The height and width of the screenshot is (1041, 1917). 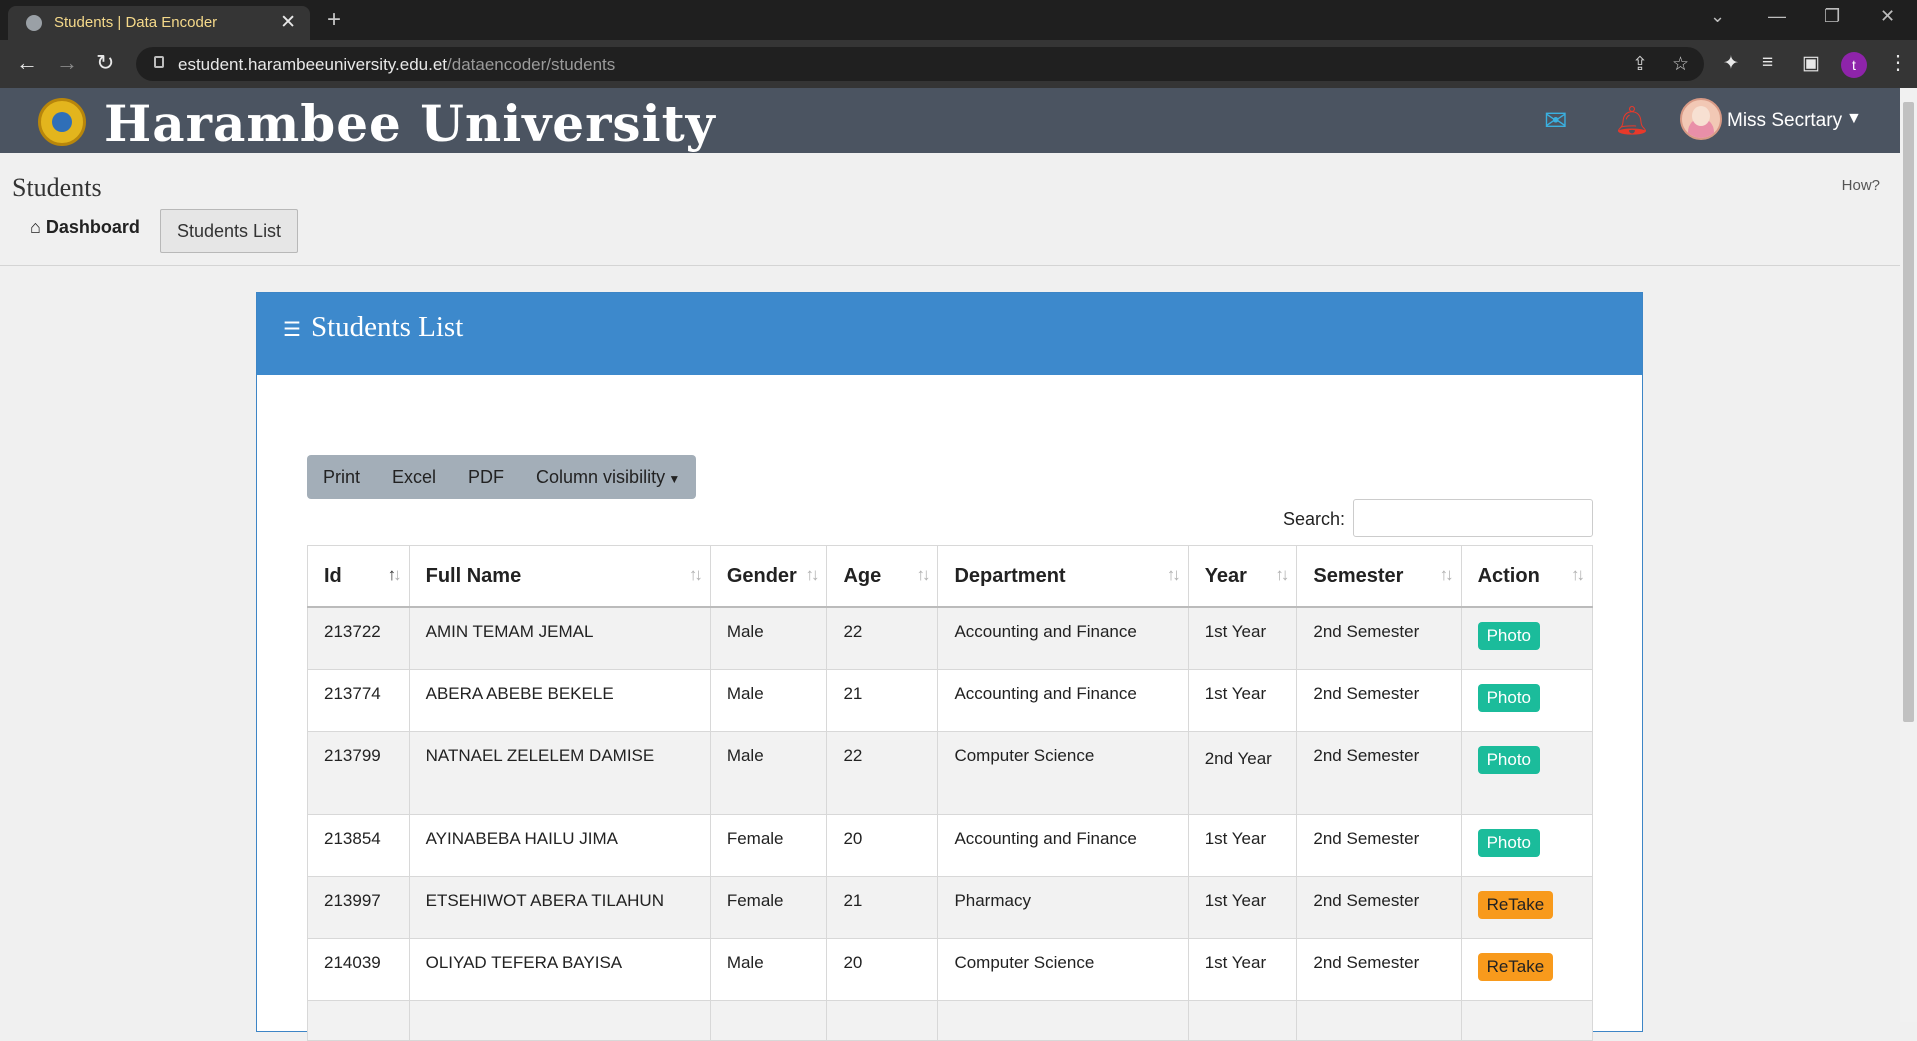 I want to click on column-label: Id, so click(x=333, y=575).